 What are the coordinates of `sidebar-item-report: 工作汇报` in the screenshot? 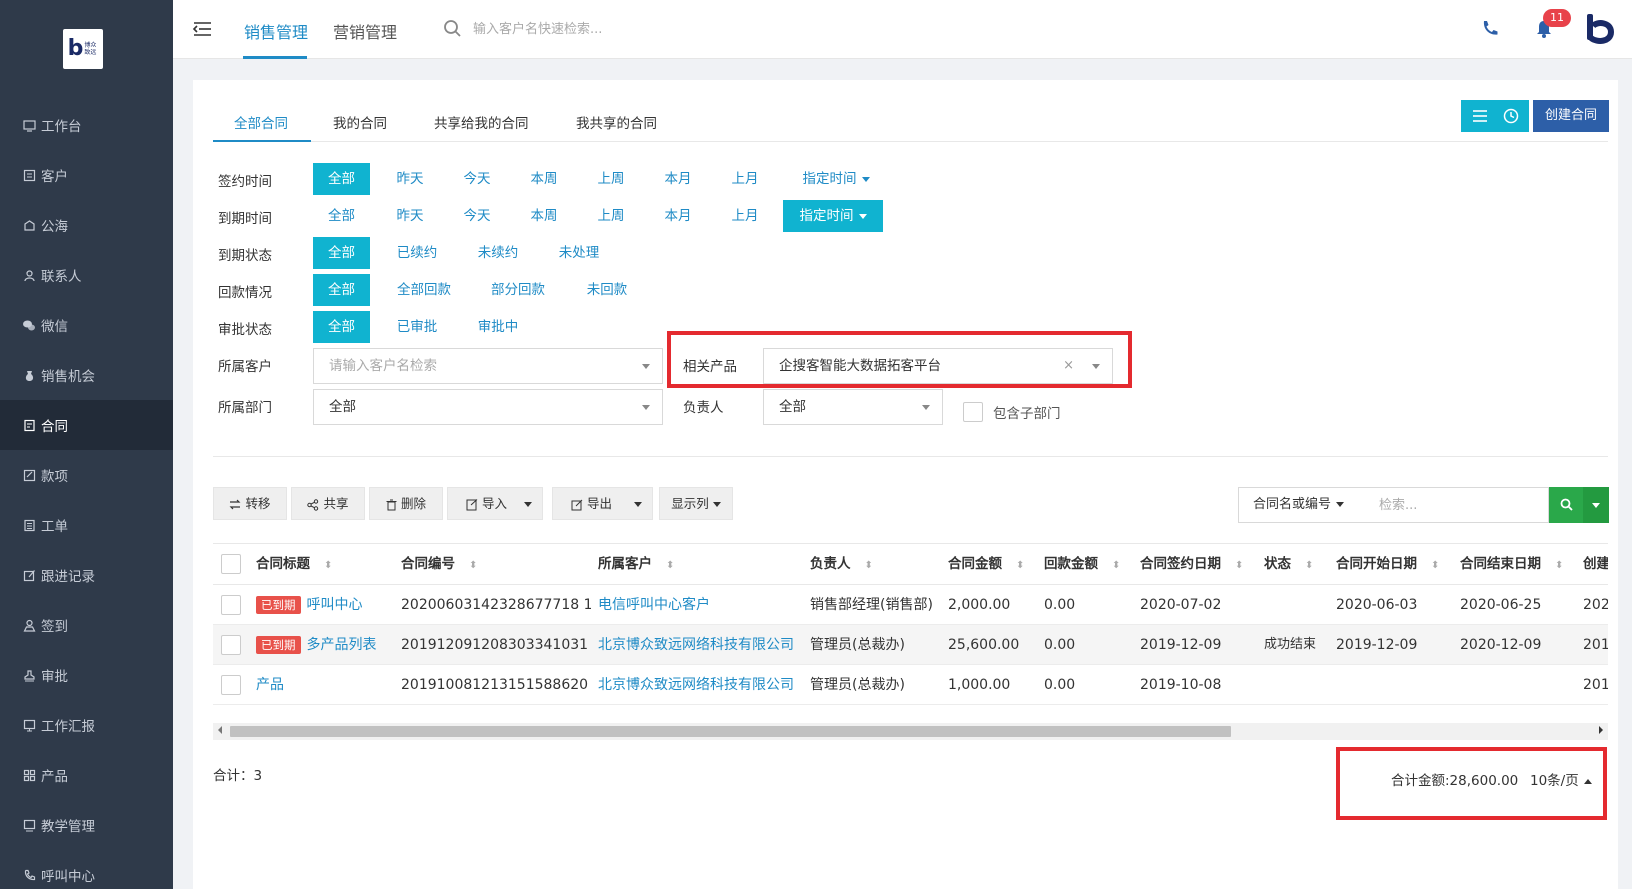 It's located at (86, 725).